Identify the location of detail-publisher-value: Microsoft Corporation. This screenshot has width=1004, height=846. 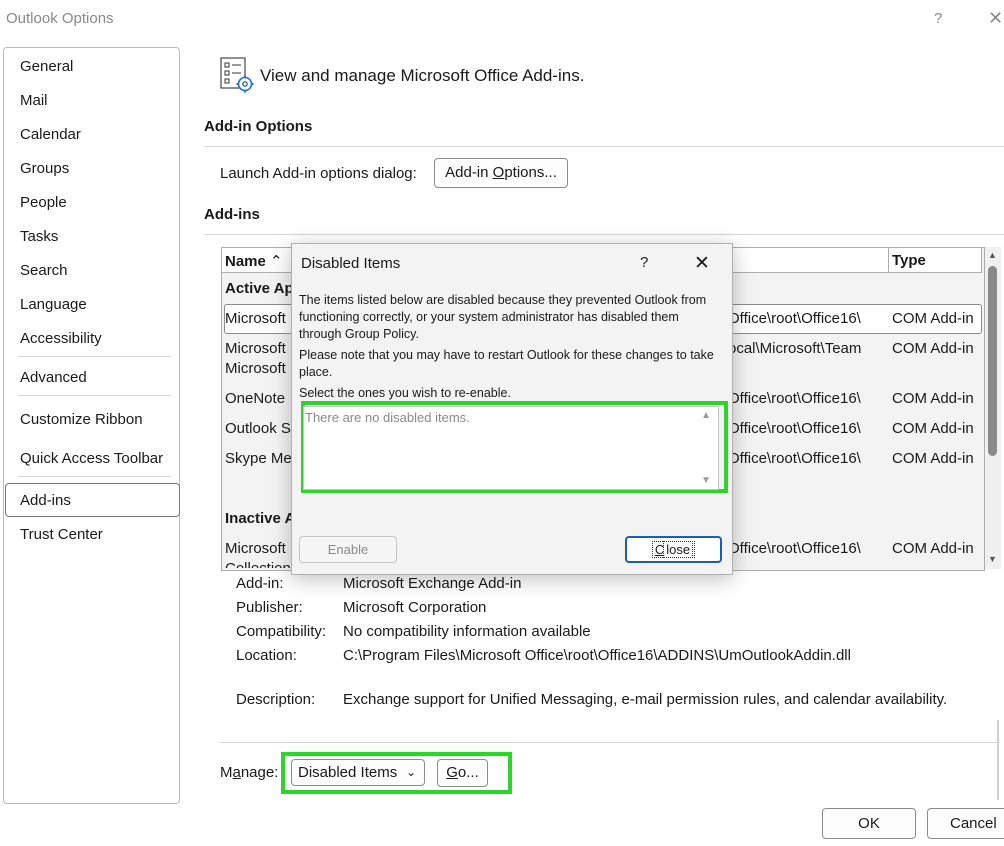
(415, 607).